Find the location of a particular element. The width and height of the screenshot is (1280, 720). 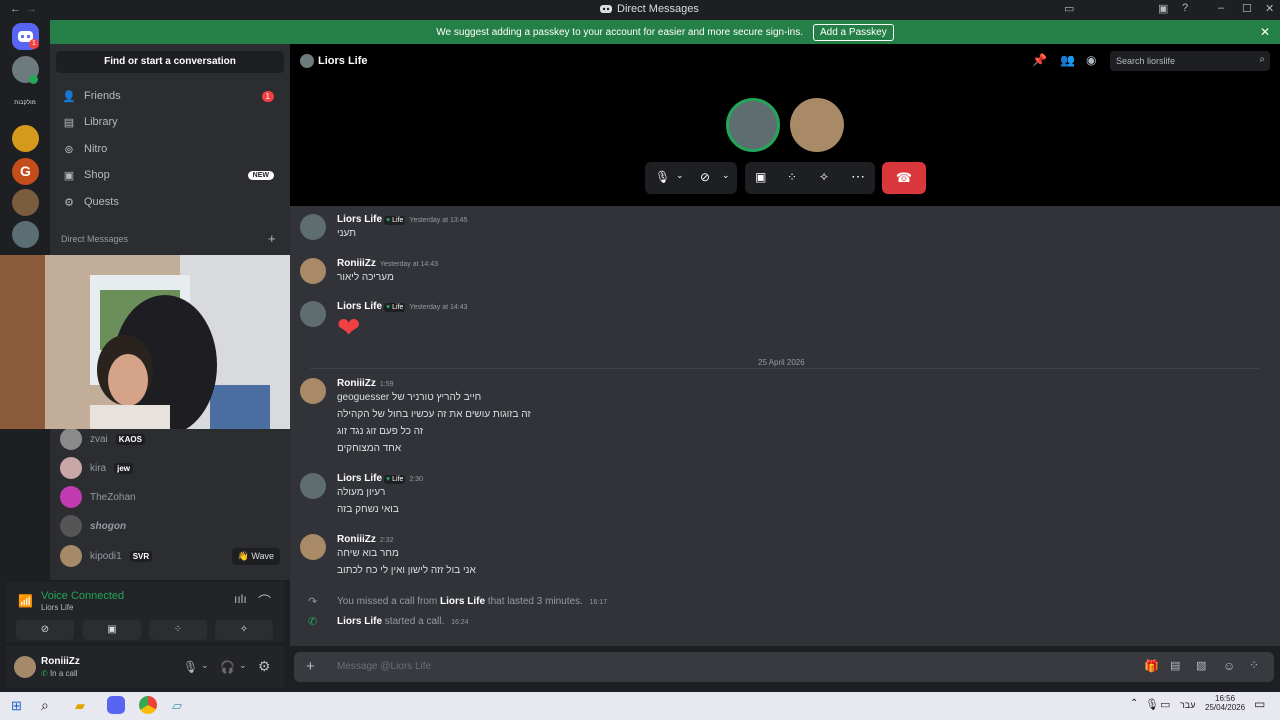

call-mic-chevron-icon: ⌄ is located at coordinates (680, 175).